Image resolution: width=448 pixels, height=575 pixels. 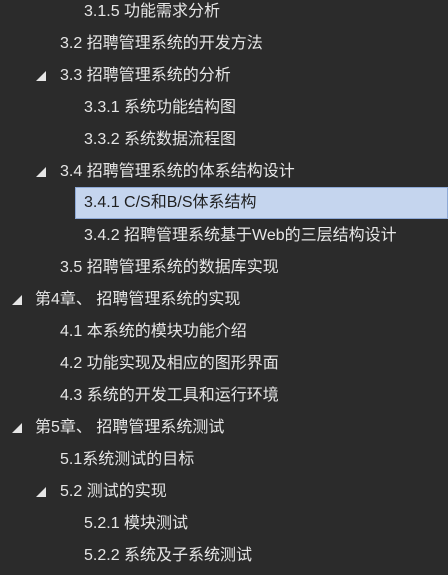 I want to click on outline-item-label: 3.3.2 系统数据流程图, so click(x=160, y=139).